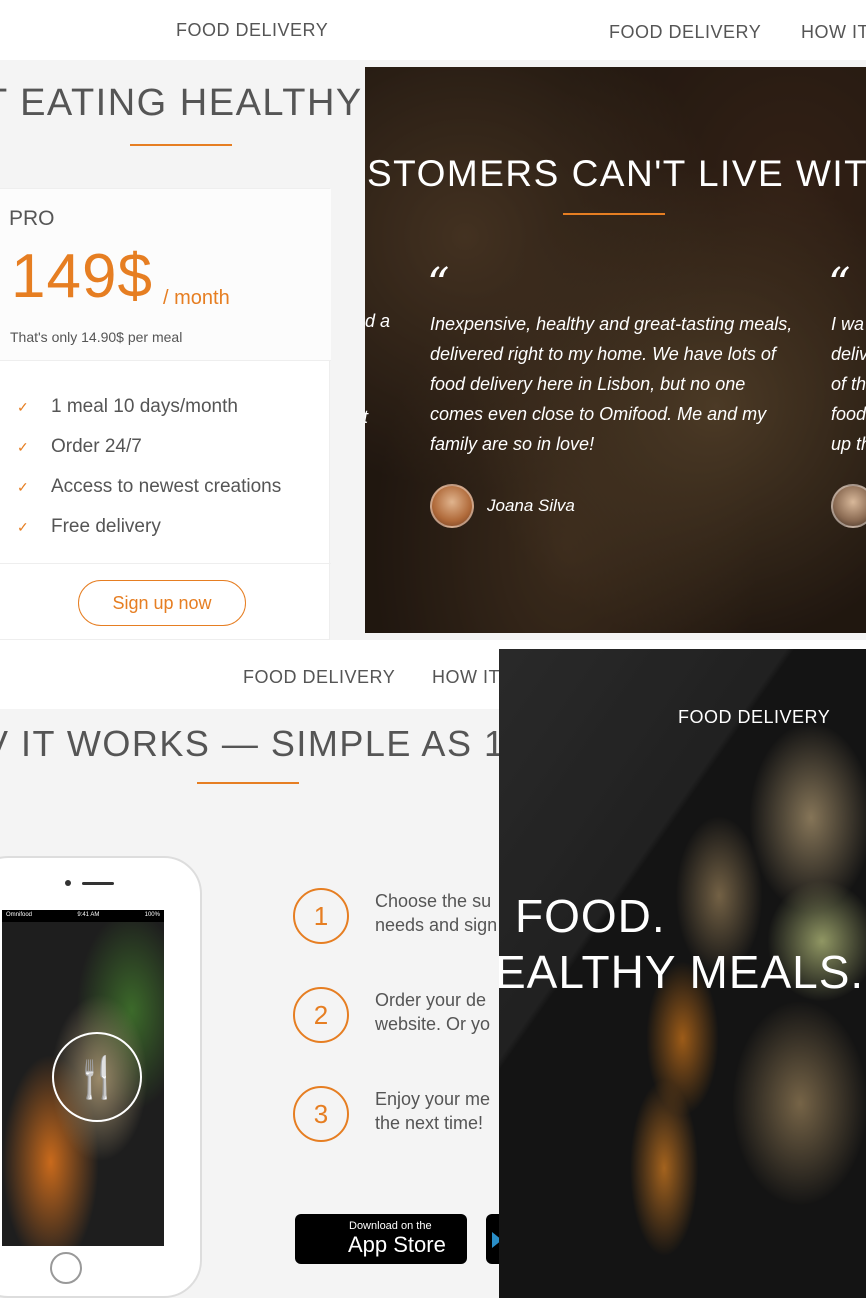 The height and width of the screenshot is (1298, 866). I want to click on phone-mockup: Omnifood 9:41 AM 100% 🍴, so click(101, 1077).